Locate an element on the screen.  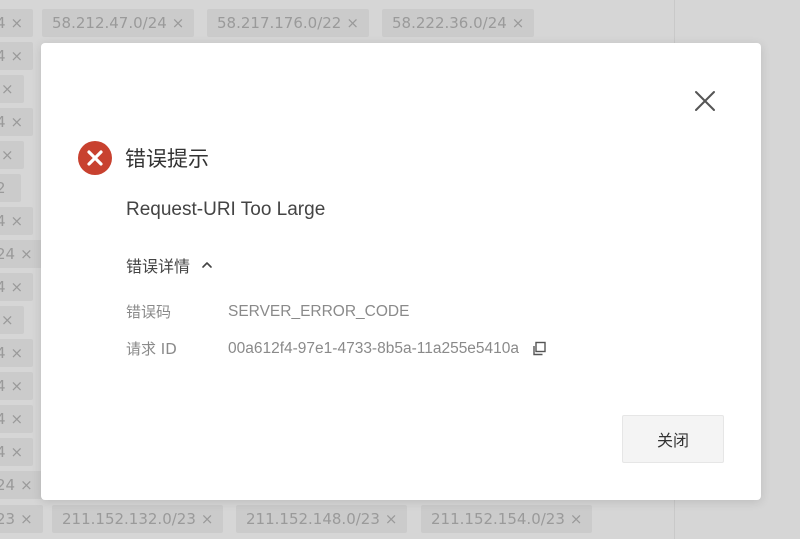
error-code-label: 错误码 is located at coordinates (149, 312).